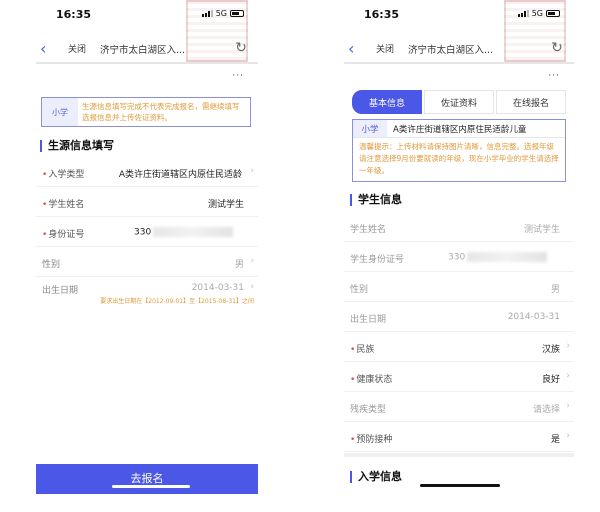  I want to click on field-ethnicity: •民族 汉族 ›, so click(459, 347).